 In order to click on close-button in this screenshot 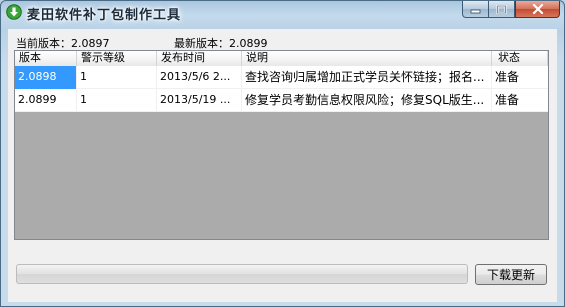, I will do `click(537, 9)`.